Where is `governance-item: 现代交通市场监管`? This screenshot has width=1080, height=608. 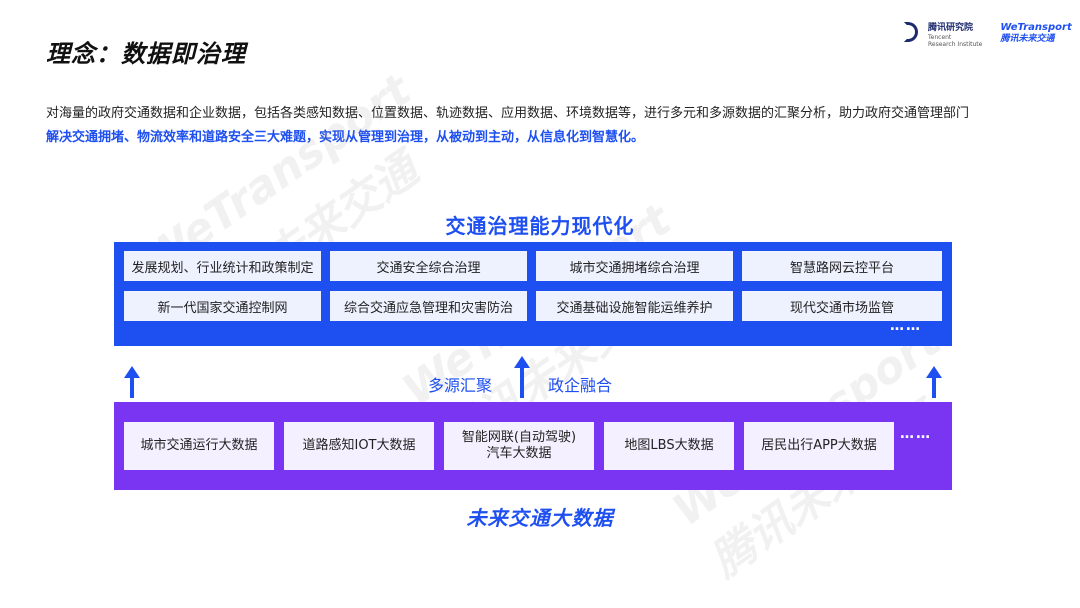 governance-item: 现代交通市场监管 is located at coordinates (842, 306).